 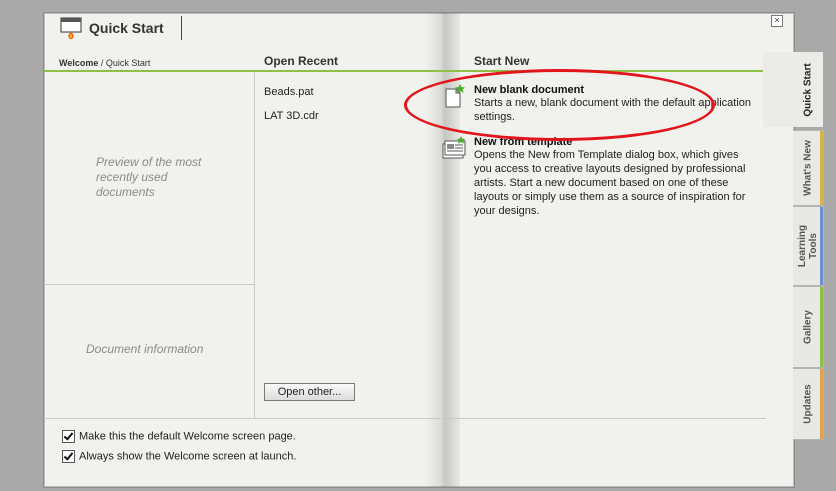 What do you see at coordinates (181, 28) in the screenshot?
I see `title-divider` at bounding box center [181, 28].